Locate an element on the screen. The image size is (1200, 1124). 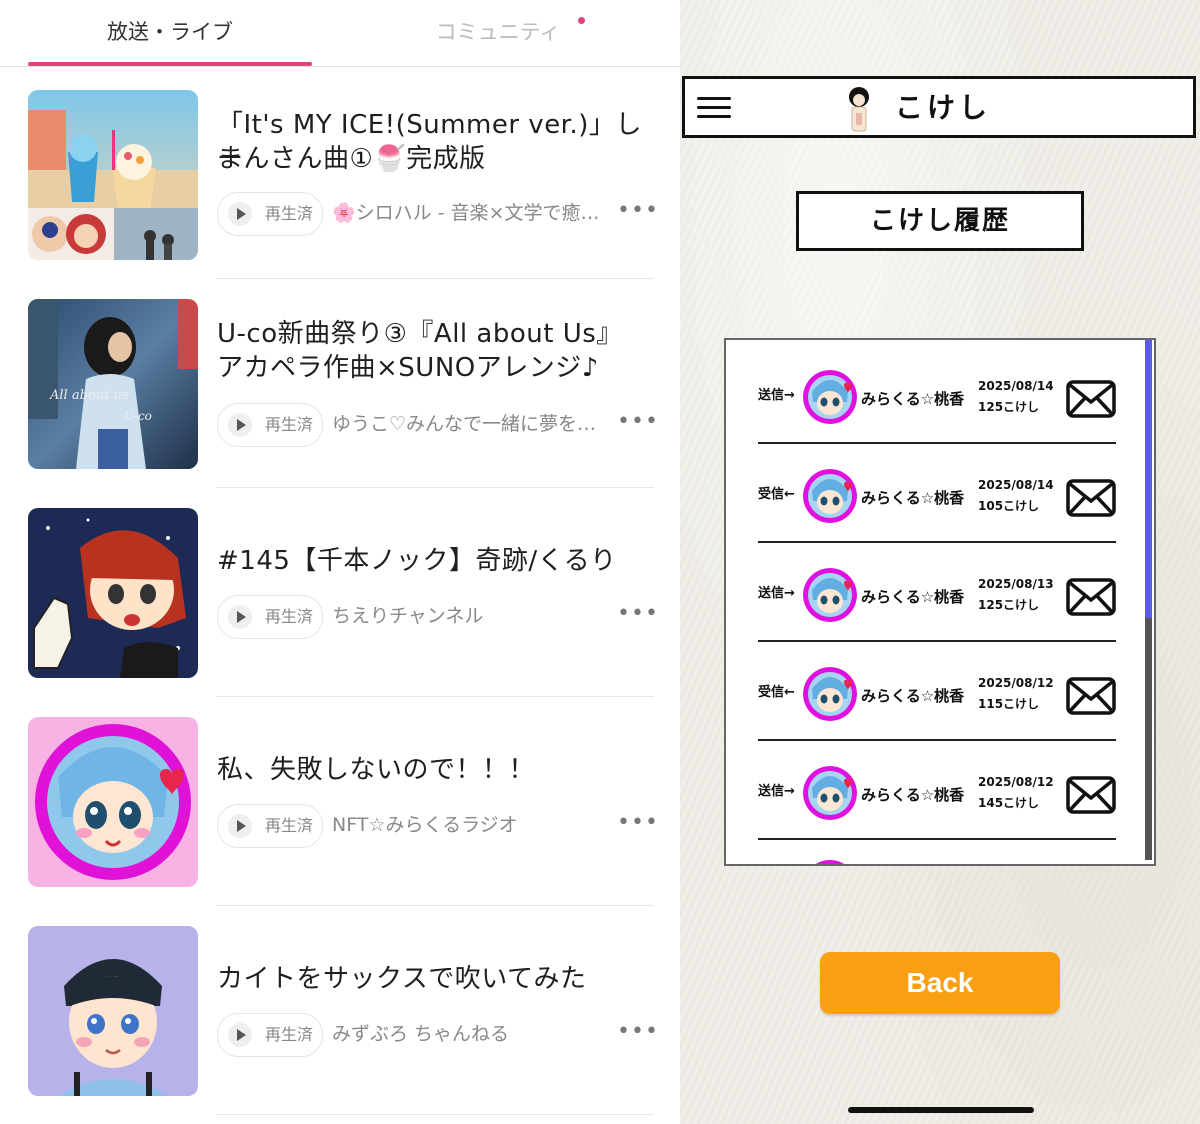
history-row: 送信→ みらくる☆桃香 2025/08/14 125こけし is located at coordinates (937, 394).